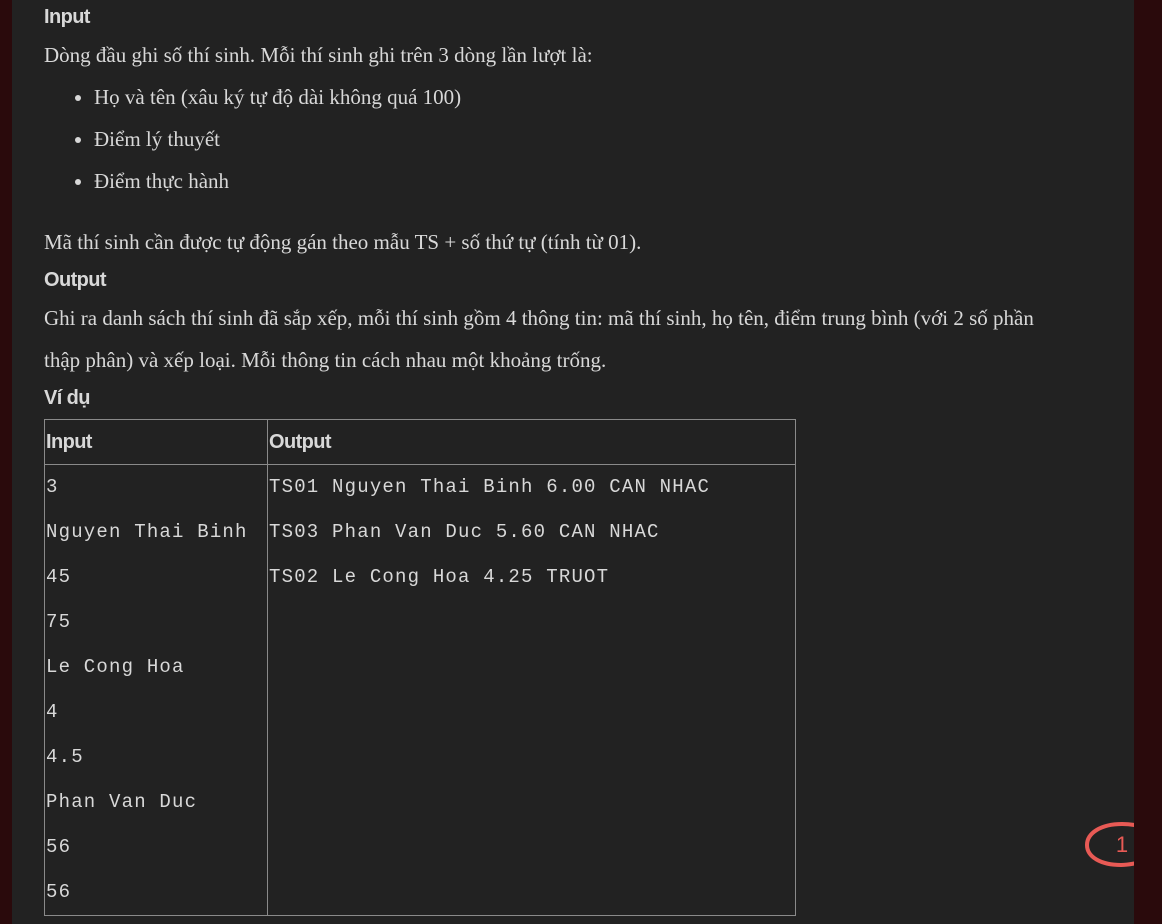 This screenshot has height=924, width=1162. Describe the element at coordinates (52, 487) in the screenshot. I see `input-line: 3` at that location.